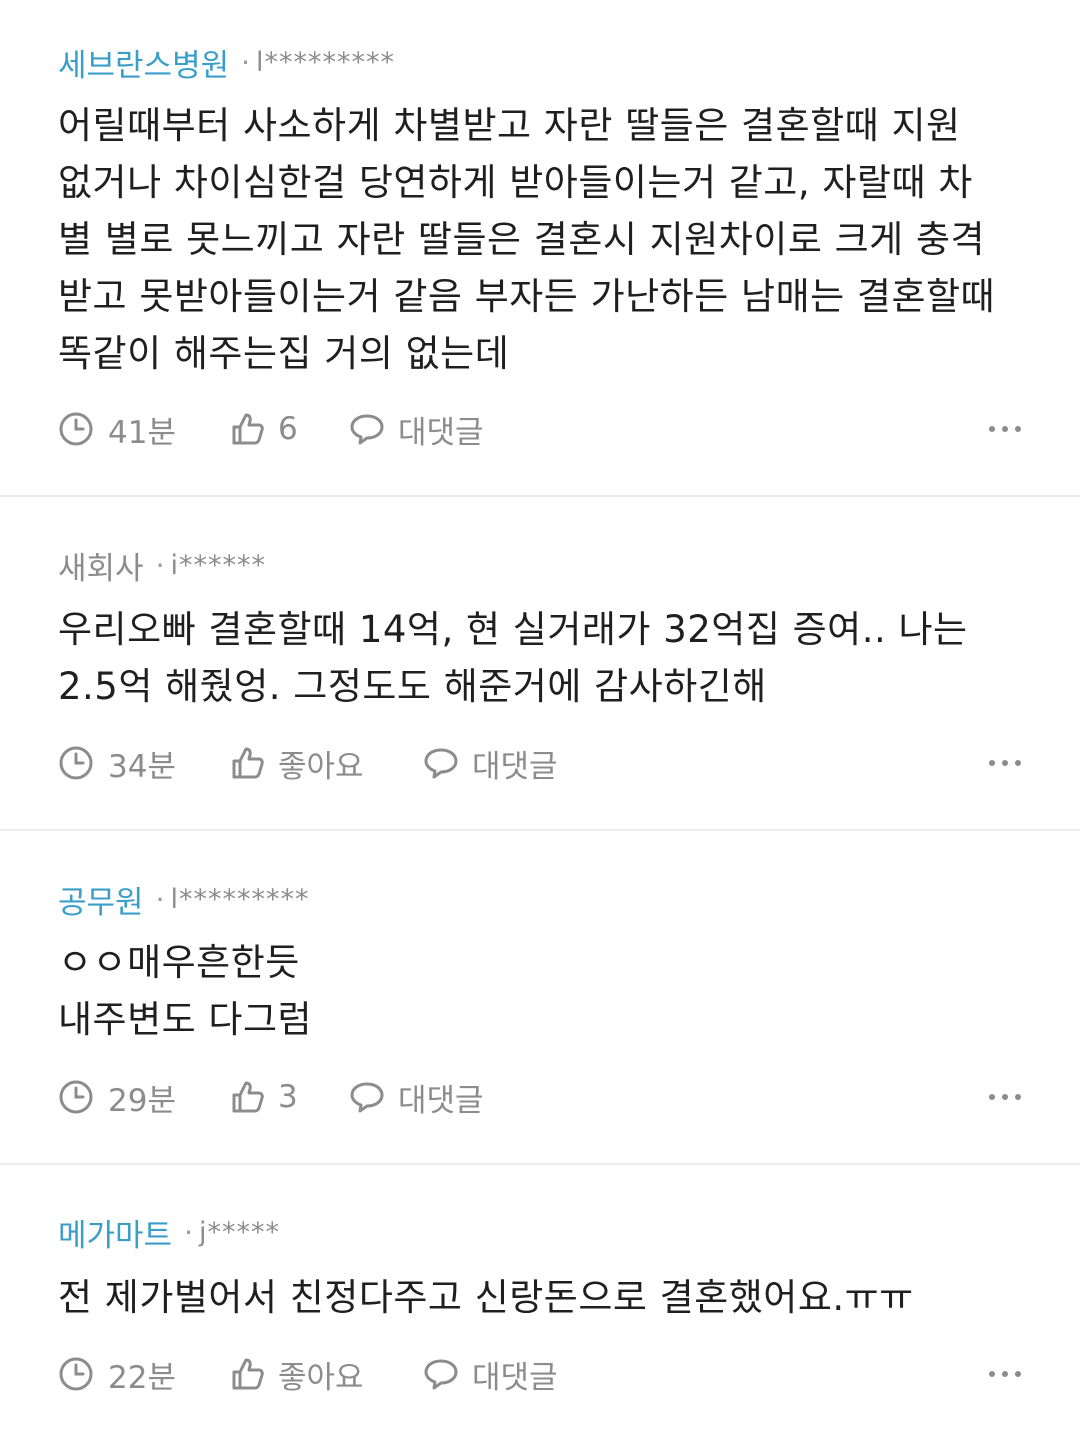 This screenshot has width=1080, height=1435. What do you see at coordinates (115, 1232) in the screenshot?
I see `author-company: 메가마트` at bounding box center [115, 1232].